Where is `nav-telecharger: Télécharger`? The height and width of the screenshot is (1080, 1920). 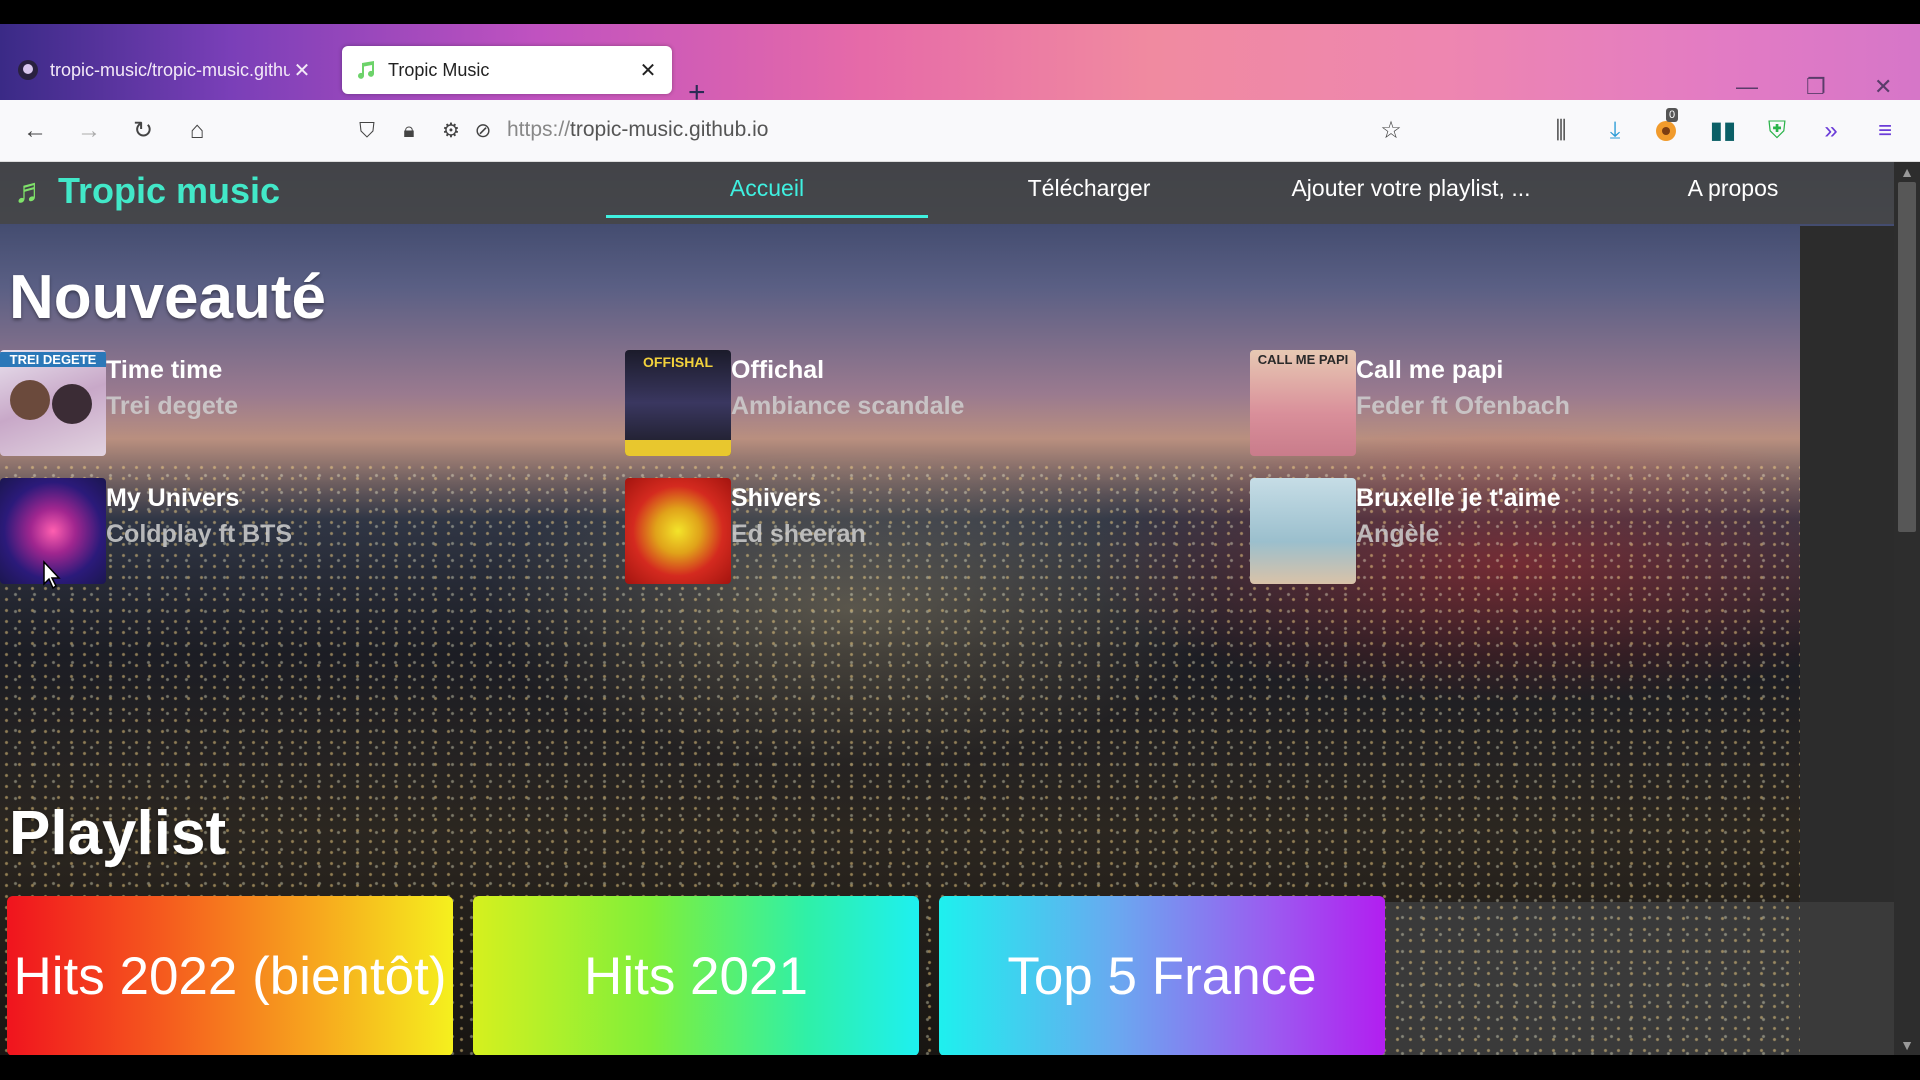
nav-telecharger: Télécharger is located at coordinates (1089, 193).